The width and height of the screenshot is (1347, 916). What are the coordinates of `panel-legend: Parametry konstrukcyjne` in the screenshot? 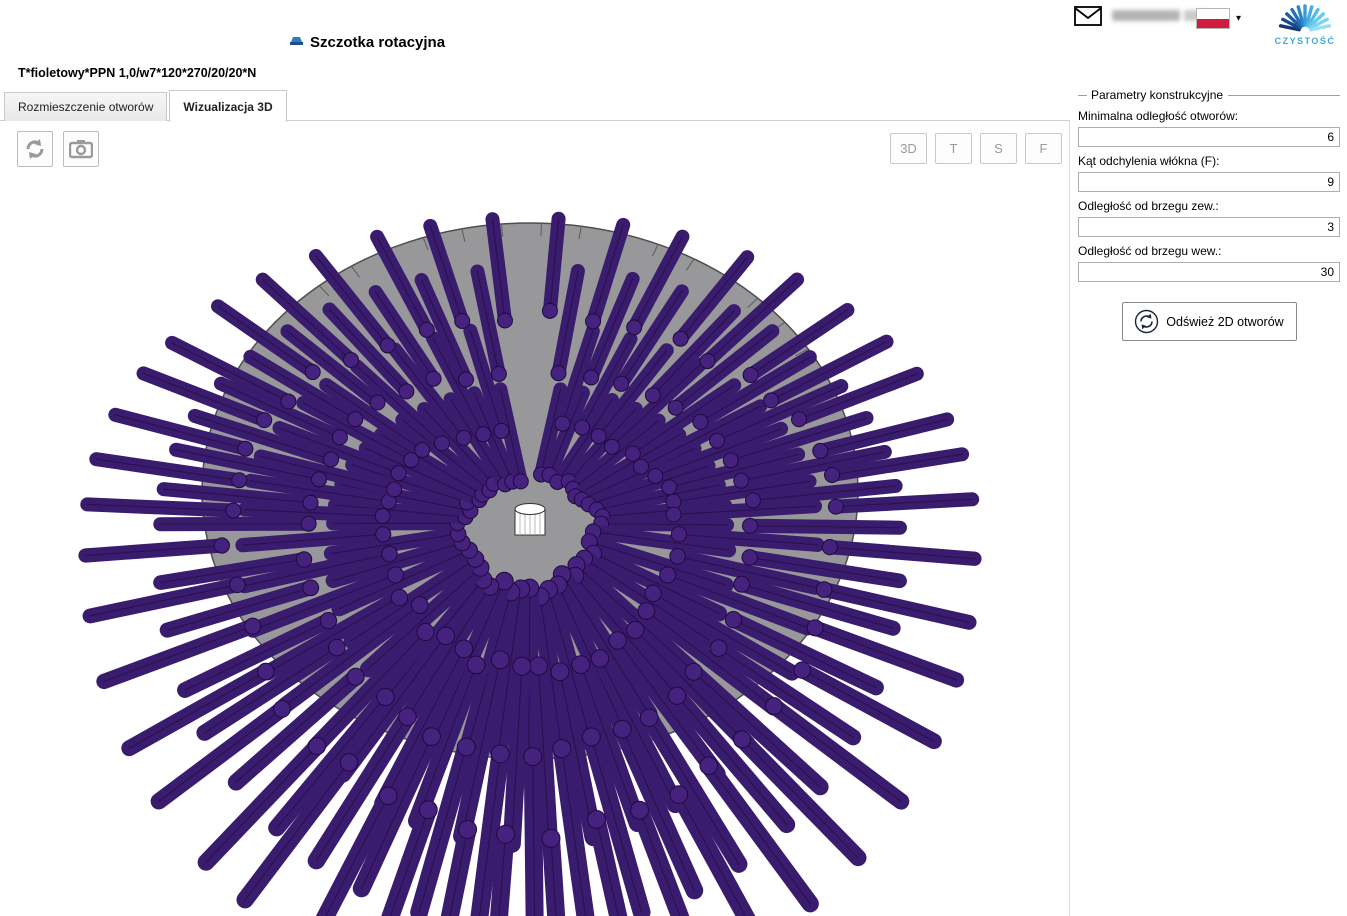 It's located at (1209, 95).